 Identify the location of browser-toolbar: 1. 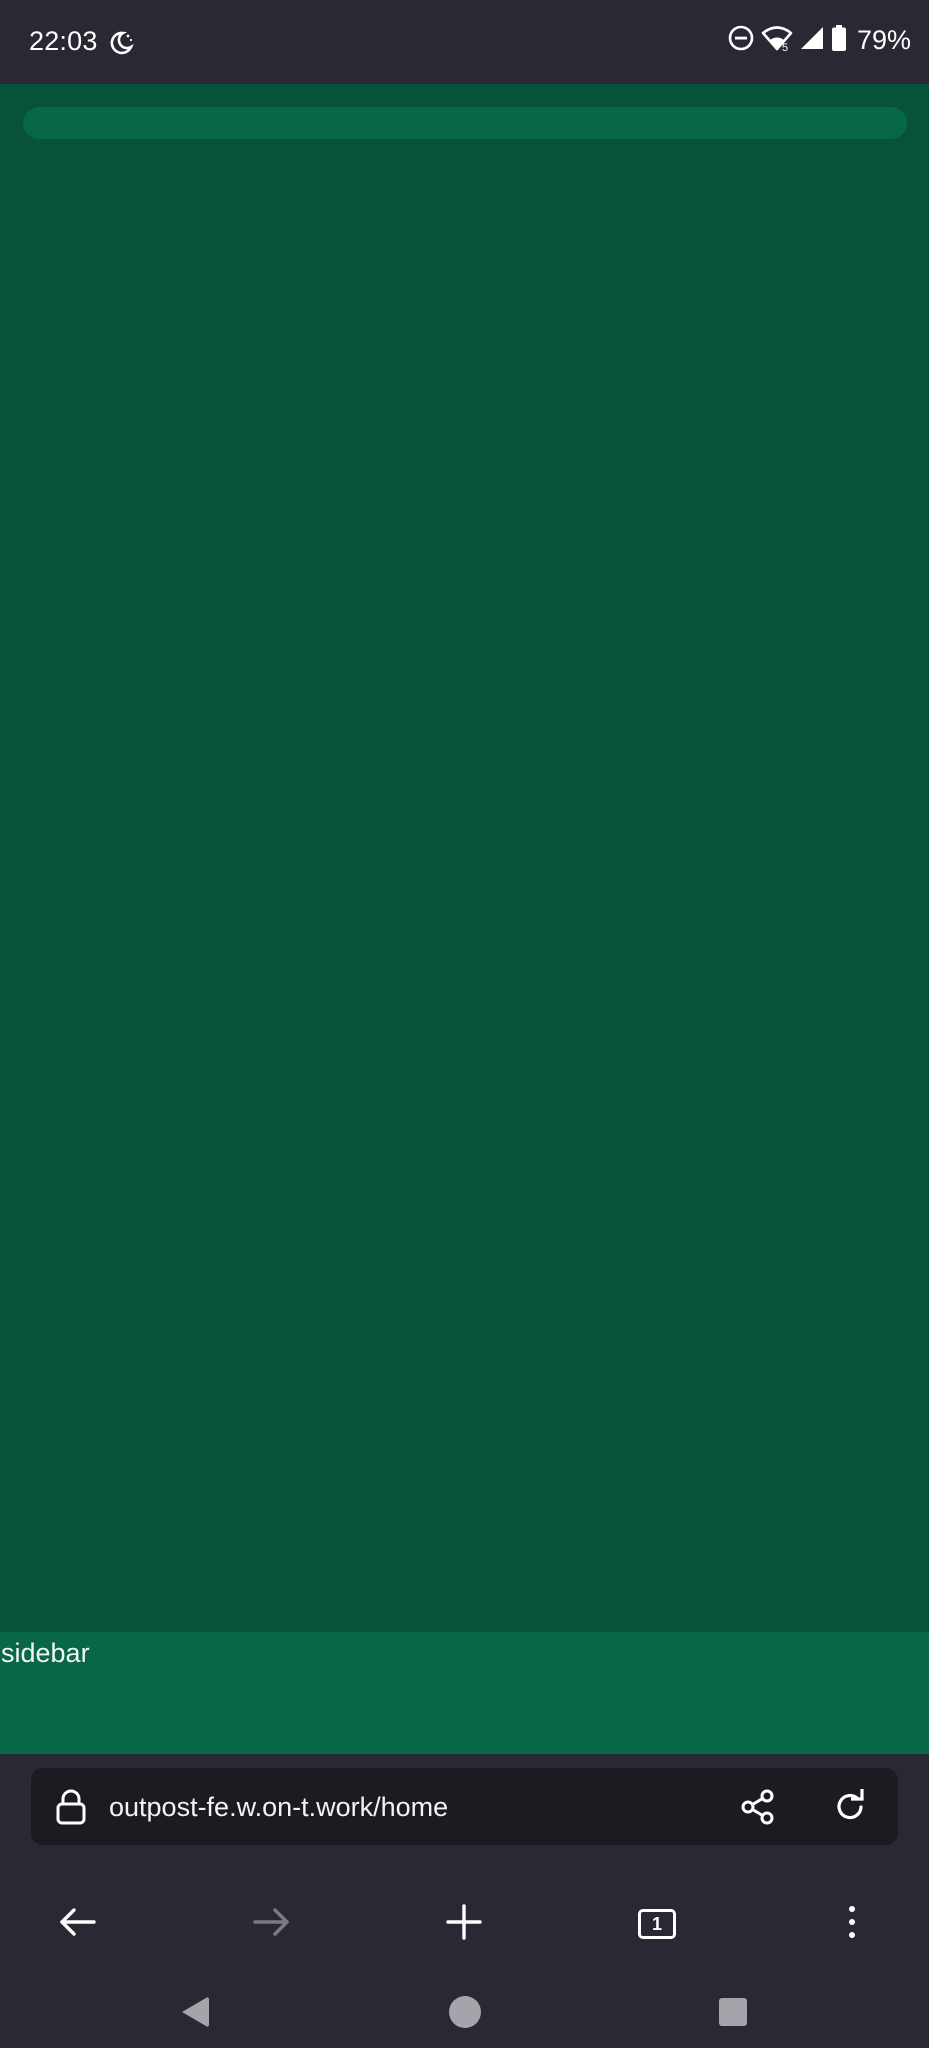
(464, 1924).